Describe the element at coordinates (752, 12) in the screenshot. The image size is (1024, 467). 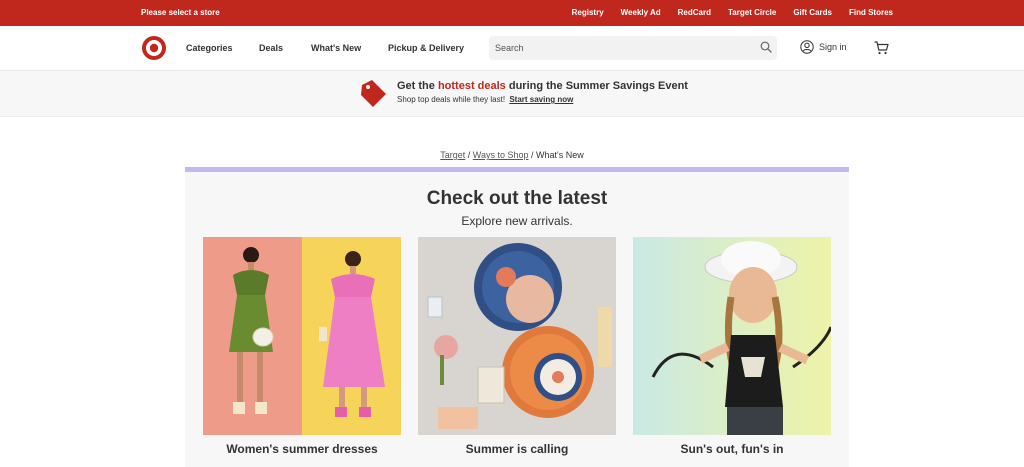
I see `utility-link-target-circle: Target Circle` at that location.